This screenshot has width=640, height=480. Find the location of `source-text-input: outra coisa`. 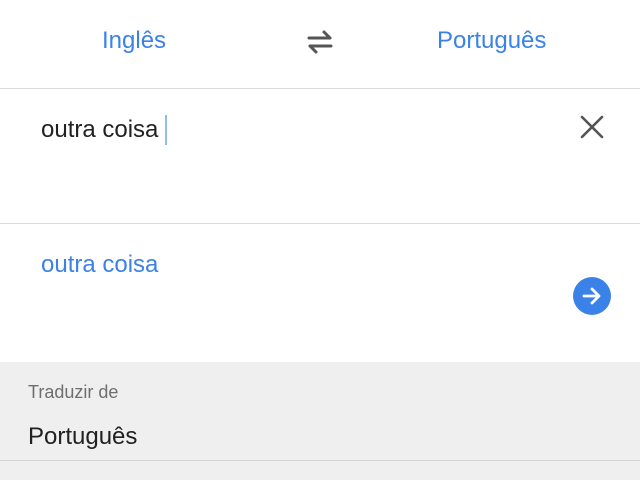

source-text-input: outra coisa is located at coordinates (104, 130).